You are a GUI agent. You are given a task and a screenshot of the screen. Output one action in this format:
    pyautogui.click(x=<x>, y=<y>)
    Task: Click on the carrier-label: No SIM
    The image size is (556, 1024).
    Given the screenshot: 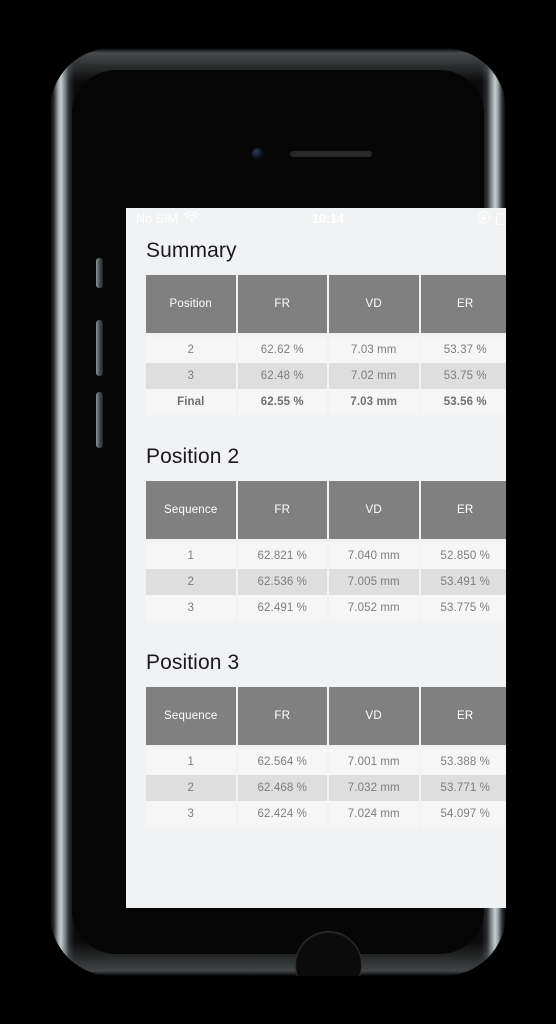 What is the action you would take?
    pyautogui.click(x=157, y=219)
    